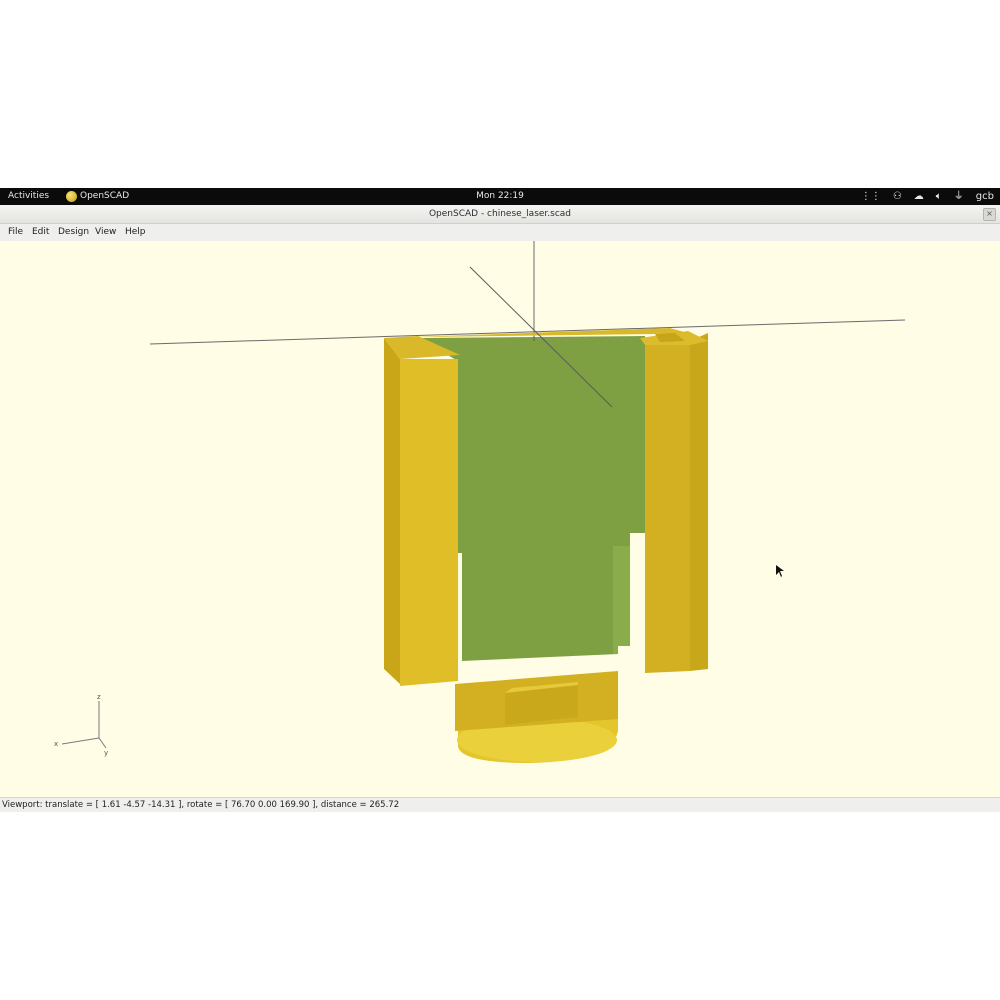  I want to click on chat-icon: ☁, so click(919, 196).